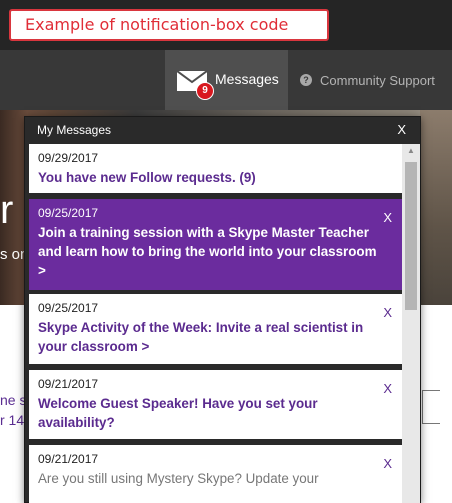 The width and height of the screenshot is (452, 503). Describe the element at coordinates (7, 210) in the screenshot. I see `hero-heading-fragment: r` at that location.